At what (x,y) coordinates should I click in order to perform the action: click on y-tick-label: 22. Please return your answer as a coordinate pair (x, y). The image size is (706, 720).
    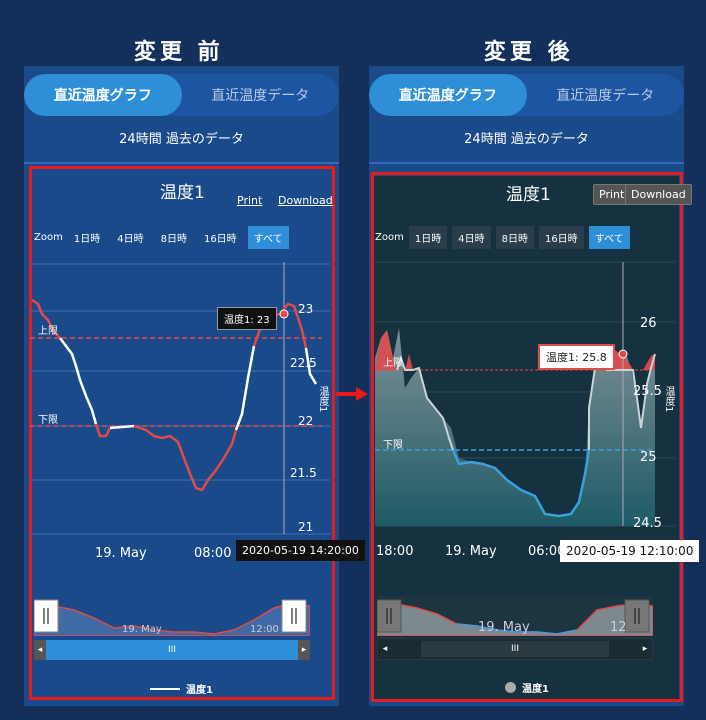
    Looking at the image, I should click on (306, 421).